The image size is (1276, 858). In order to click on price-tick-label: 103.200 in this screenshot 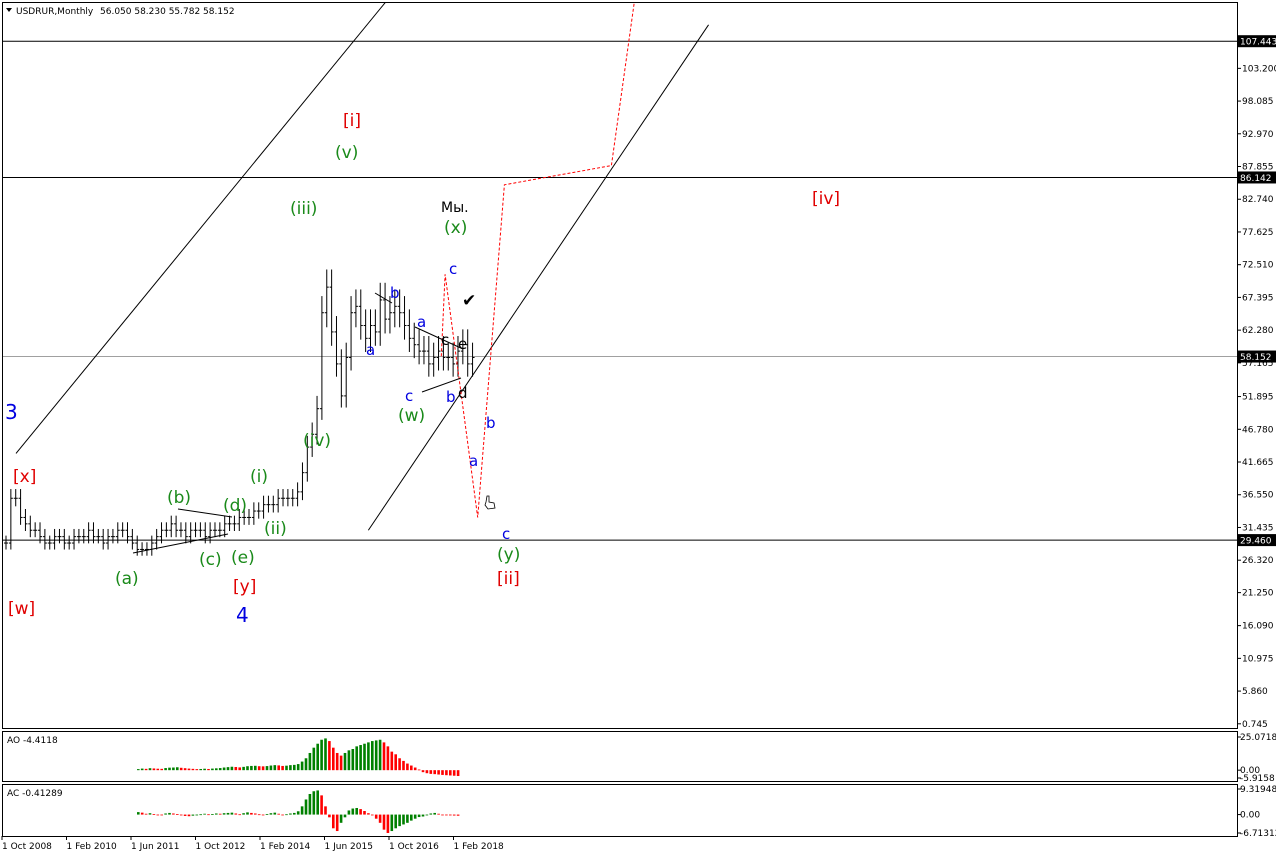, I will do `click(1259, 69)`.